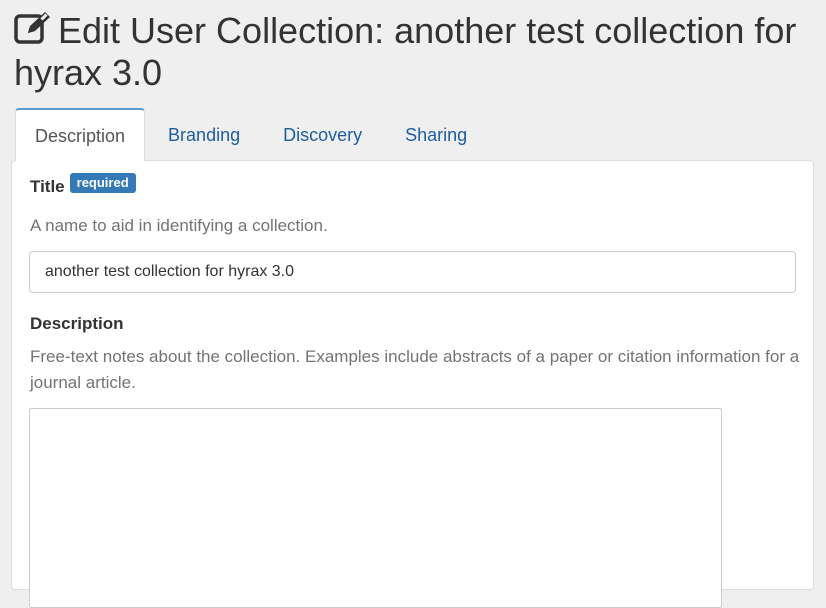  What do you see at coordinates (204, 134) in the screenshot?
I see `tab-branding: Branding` at bounding box center [204, 134].